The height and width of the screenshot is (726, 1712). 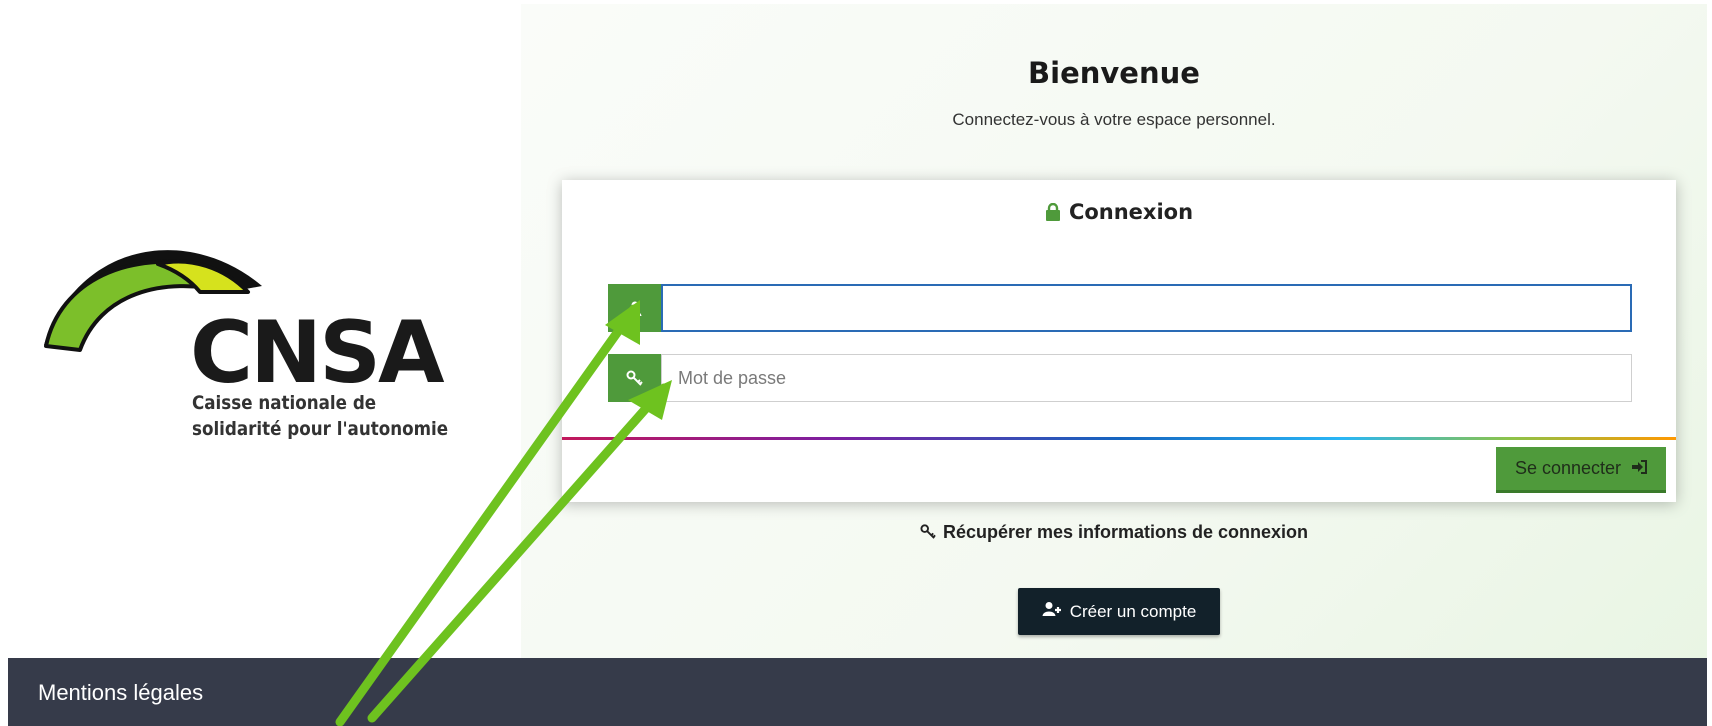 I want to click on rainbow-divider, so click(x=1119, y=438).